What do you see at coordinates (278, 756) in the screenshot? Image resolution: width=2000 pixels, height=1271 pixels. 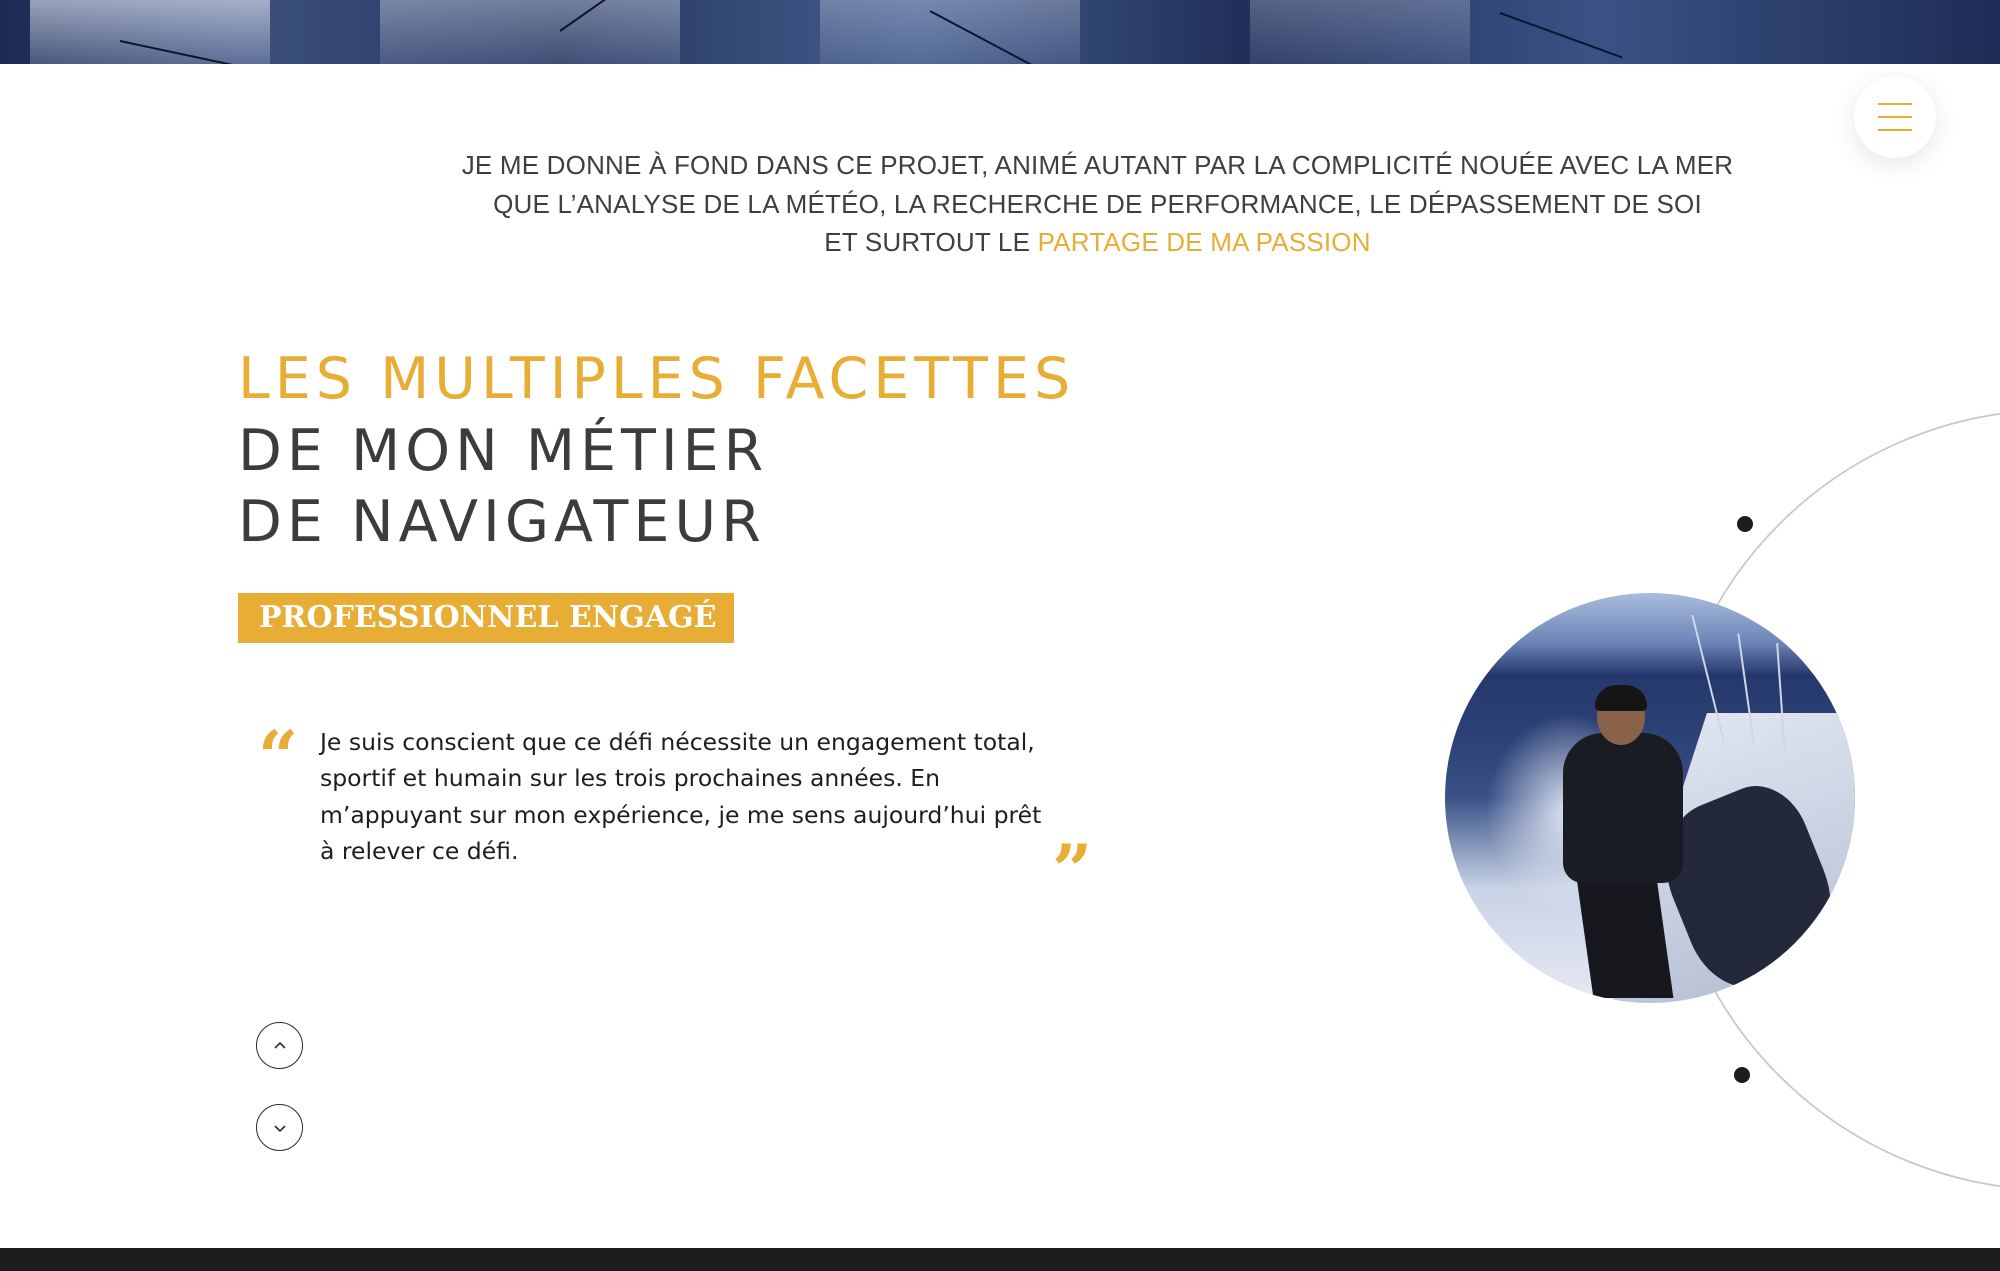 I see `open-quote-icon: “` at bounding box center [278, 756].